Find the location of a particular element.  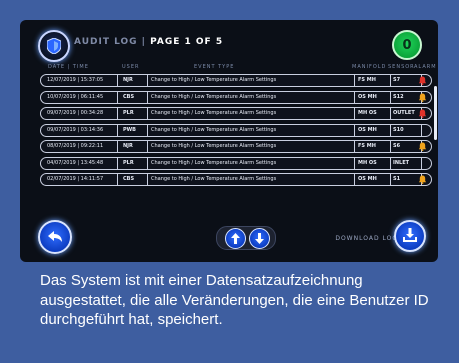

page-nav is located at coordinates (246, 238).